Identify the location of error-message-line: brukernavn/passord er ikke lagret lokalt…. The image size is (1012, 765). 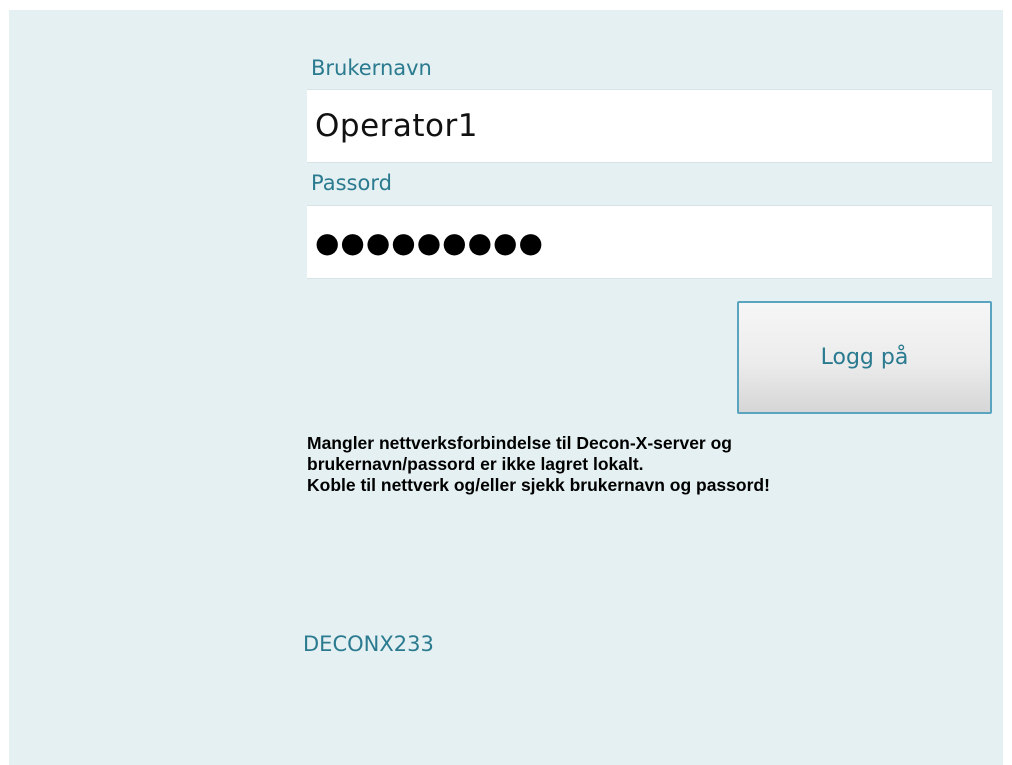
(475, 464).